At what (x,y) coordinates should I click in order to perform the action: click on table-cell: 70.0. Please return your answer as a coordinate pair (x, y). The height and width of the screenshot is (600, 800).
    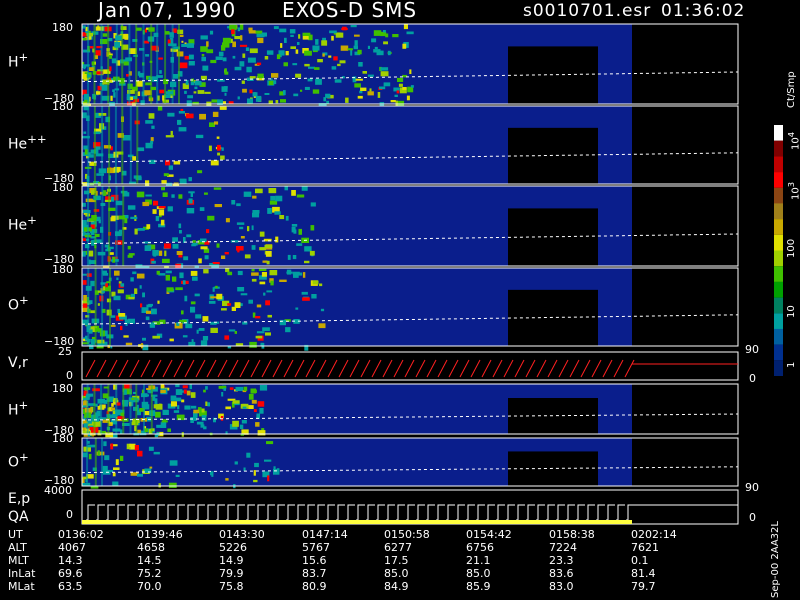
    Looking at the image, I should click on (149, 586).